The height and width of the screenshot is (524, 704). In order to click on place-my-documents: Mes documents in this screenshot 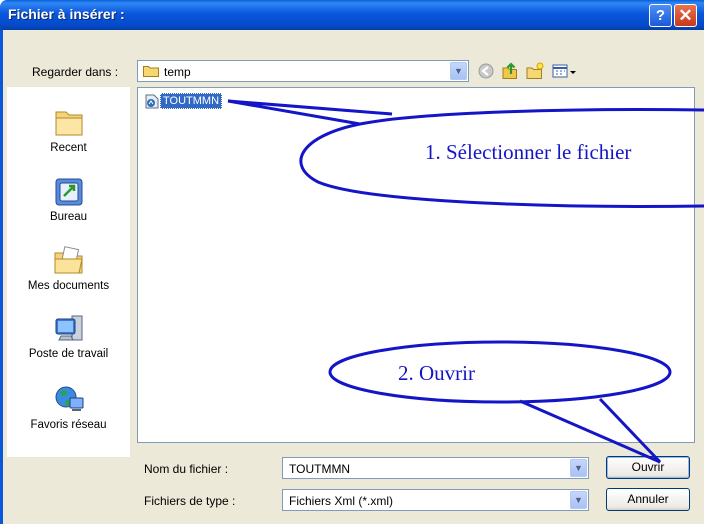, I will do `click(68, 268)`.